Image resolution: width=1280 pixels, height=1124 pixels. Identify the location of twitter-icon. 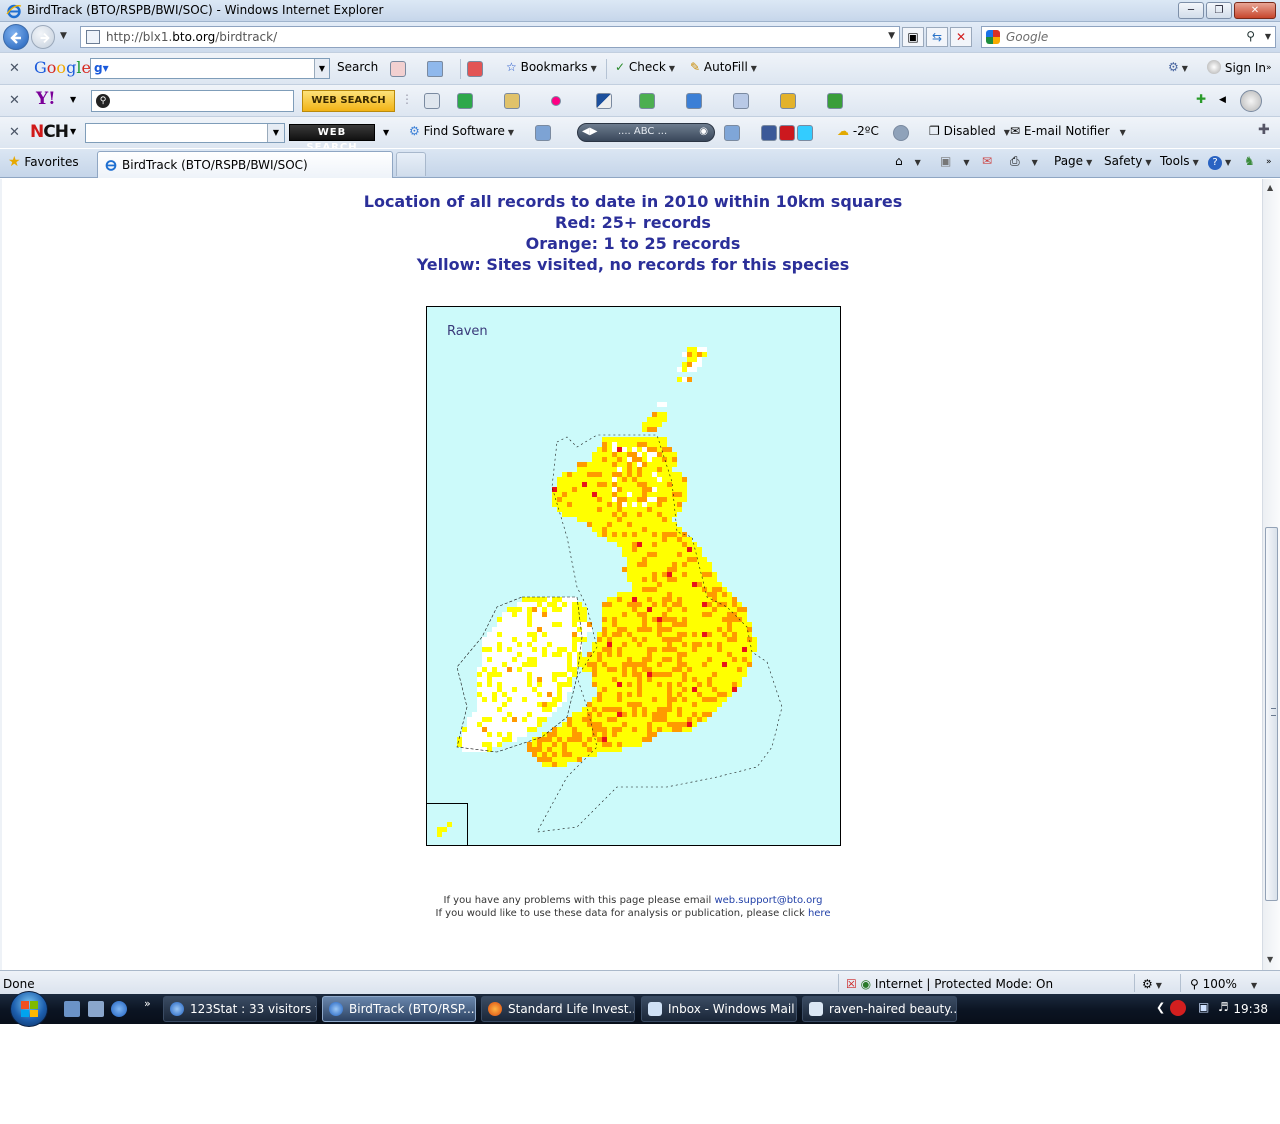
(805, 133).